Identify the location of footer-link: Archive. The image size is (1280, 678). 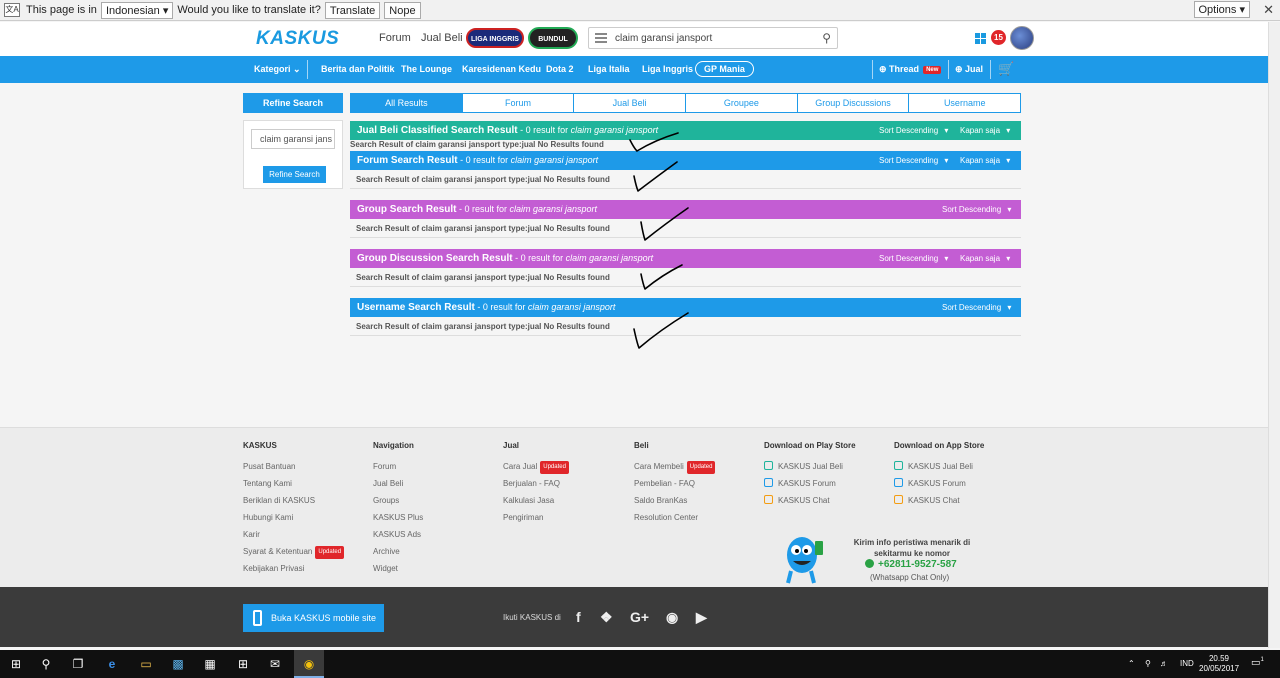
(398, 554).